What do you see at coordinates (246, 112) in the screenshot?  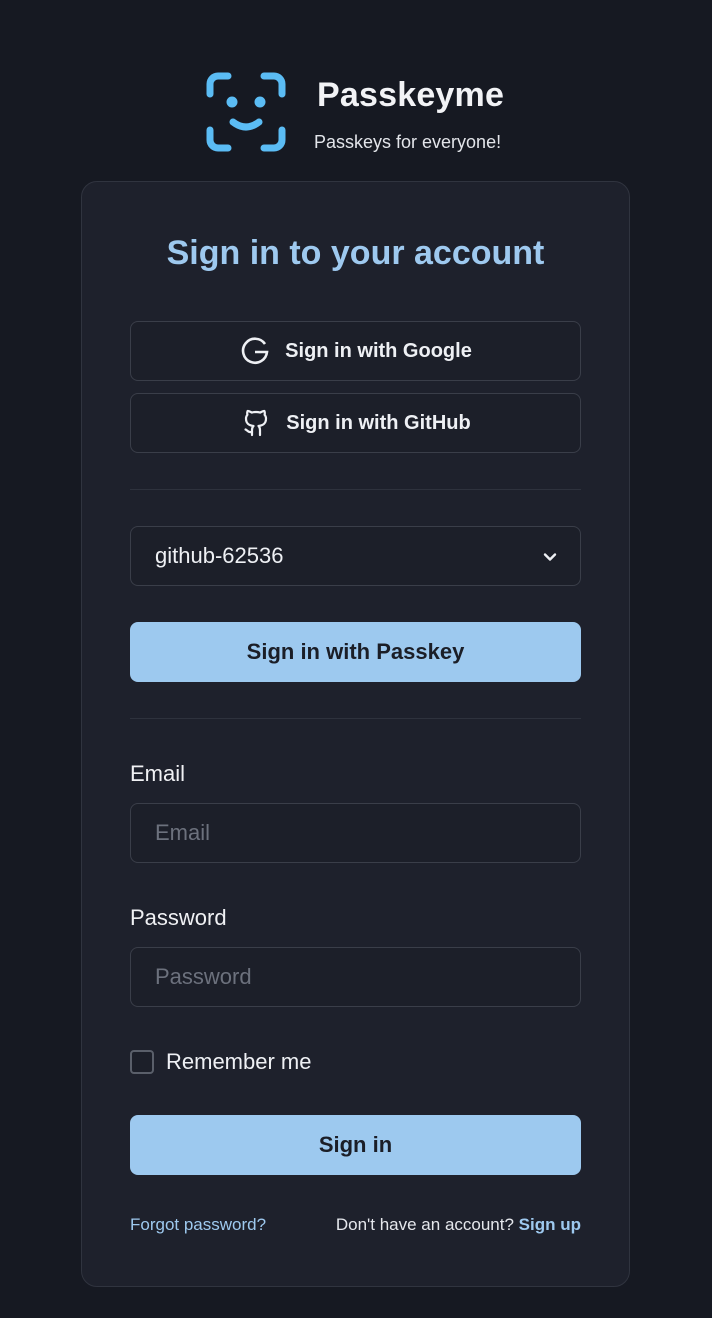 I see `face-id-icon` at bounding box center [246, 112].